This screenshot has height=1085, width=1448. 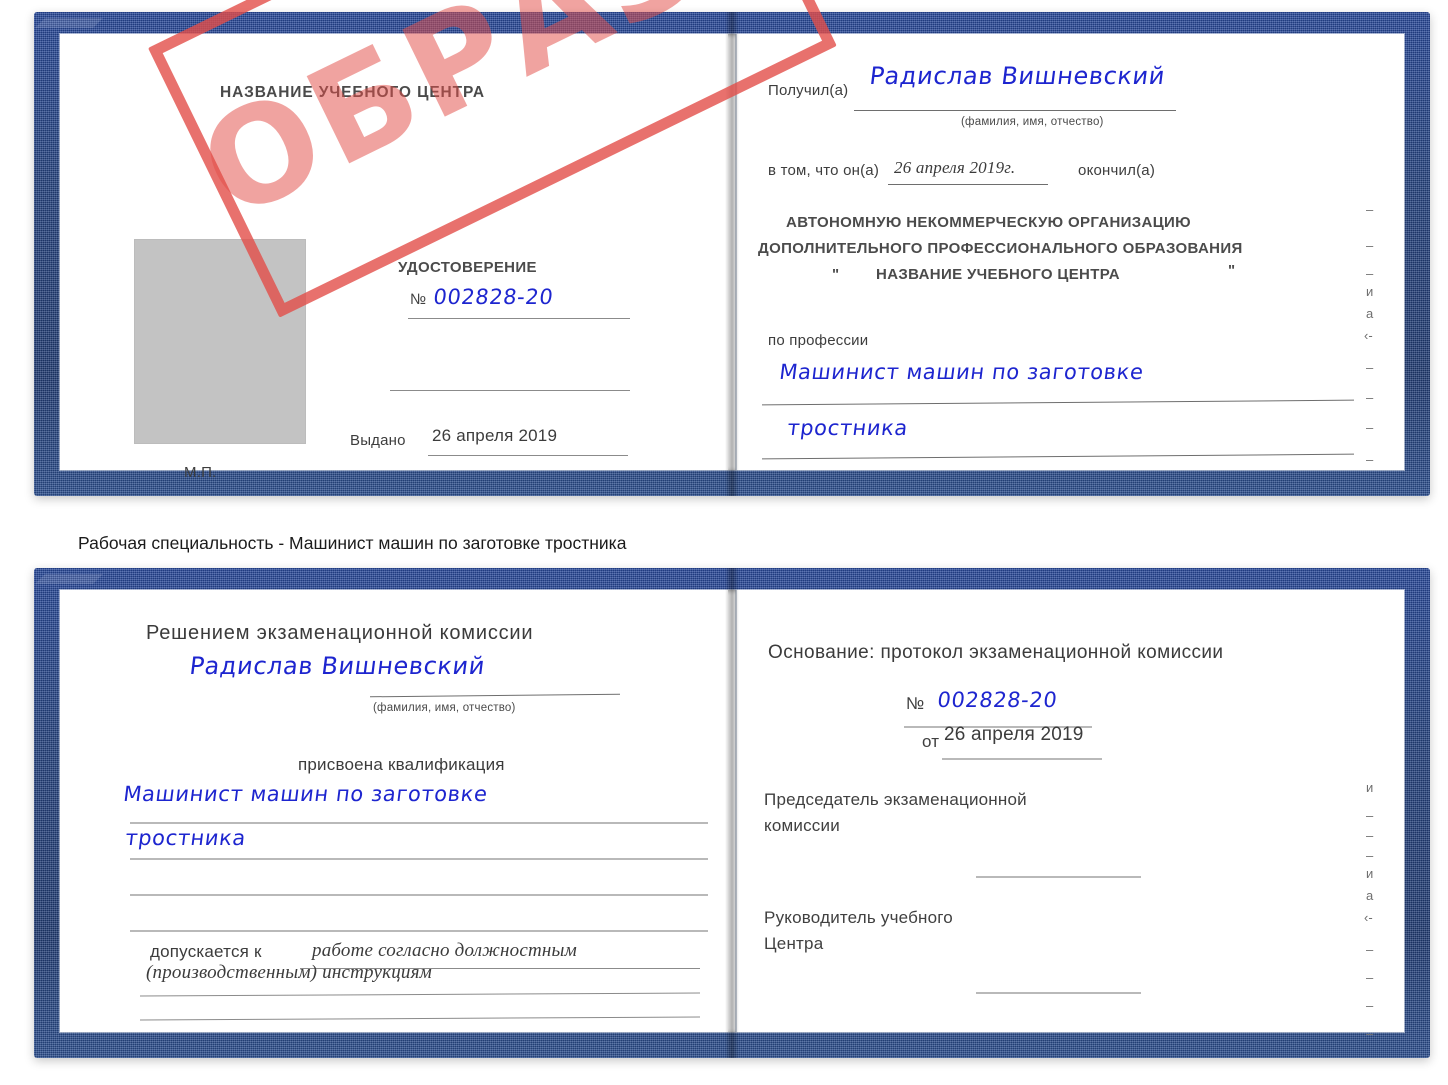 What do you see at coordinates (802, 825) in the screenshot?
I see `chairman-label-line-2: комиссии` at bounding box center [802, 825].